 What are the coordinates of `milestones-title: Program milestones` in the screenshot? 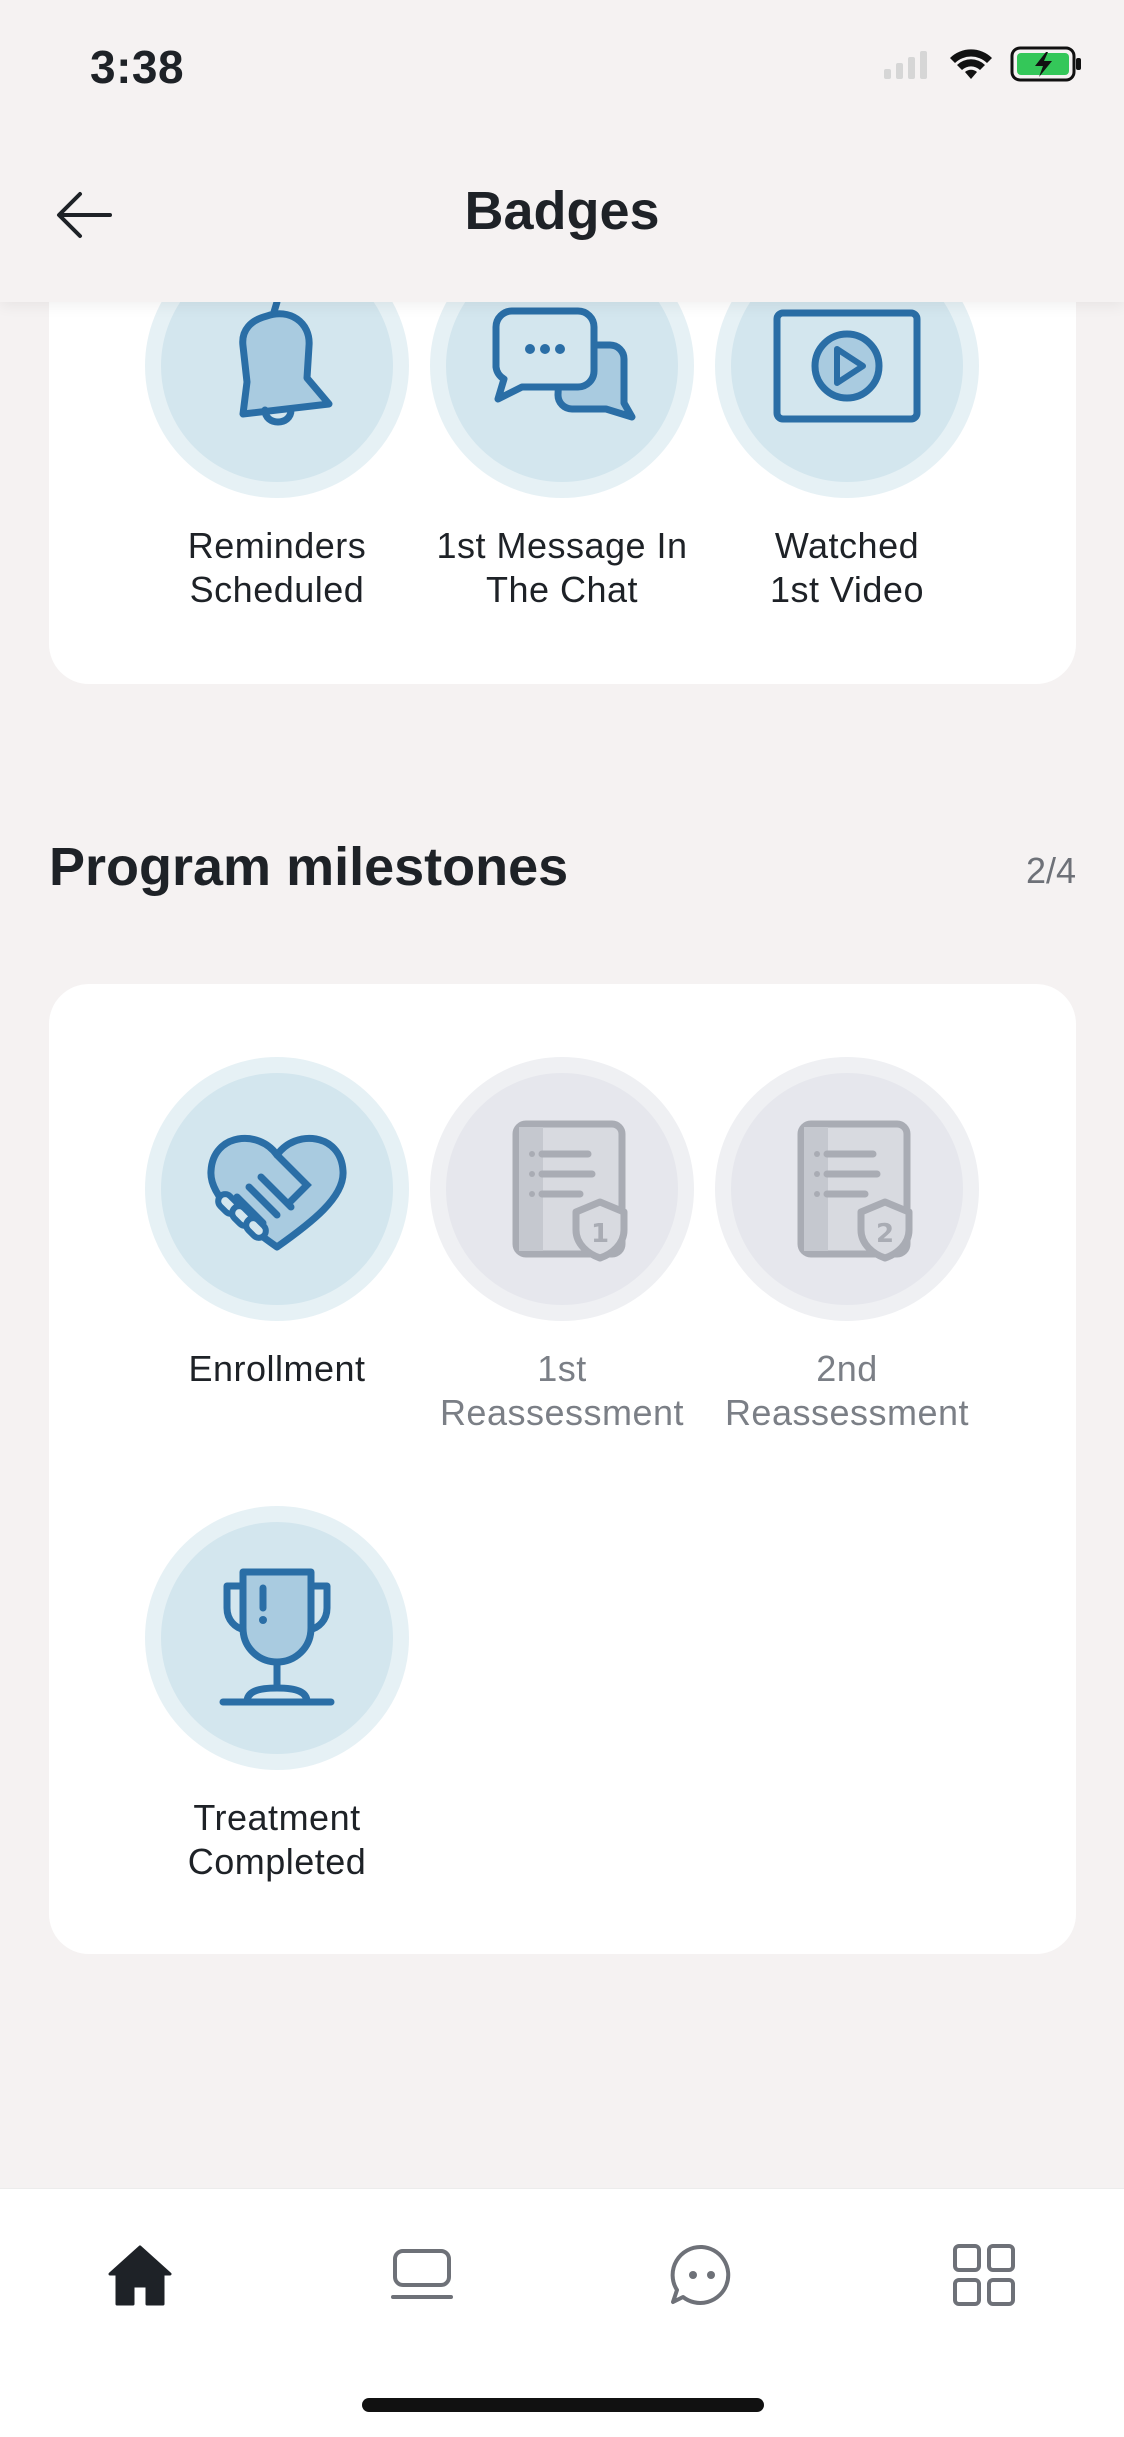 It's located at (309, 867).